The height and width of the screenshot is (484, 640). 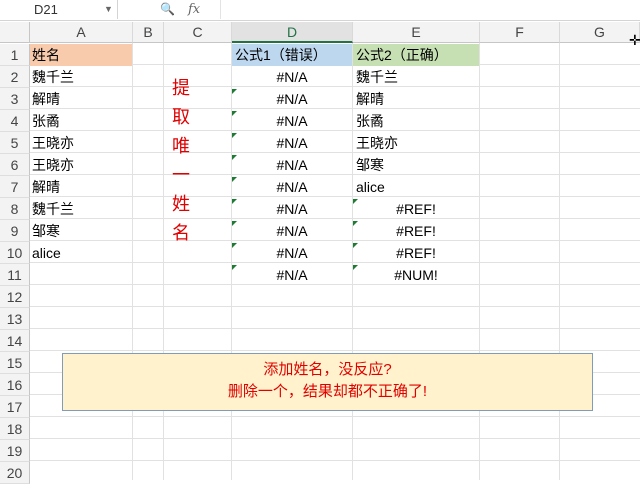 I want to click on cell-e5: 王晓亦, so click(x=416, y=143).